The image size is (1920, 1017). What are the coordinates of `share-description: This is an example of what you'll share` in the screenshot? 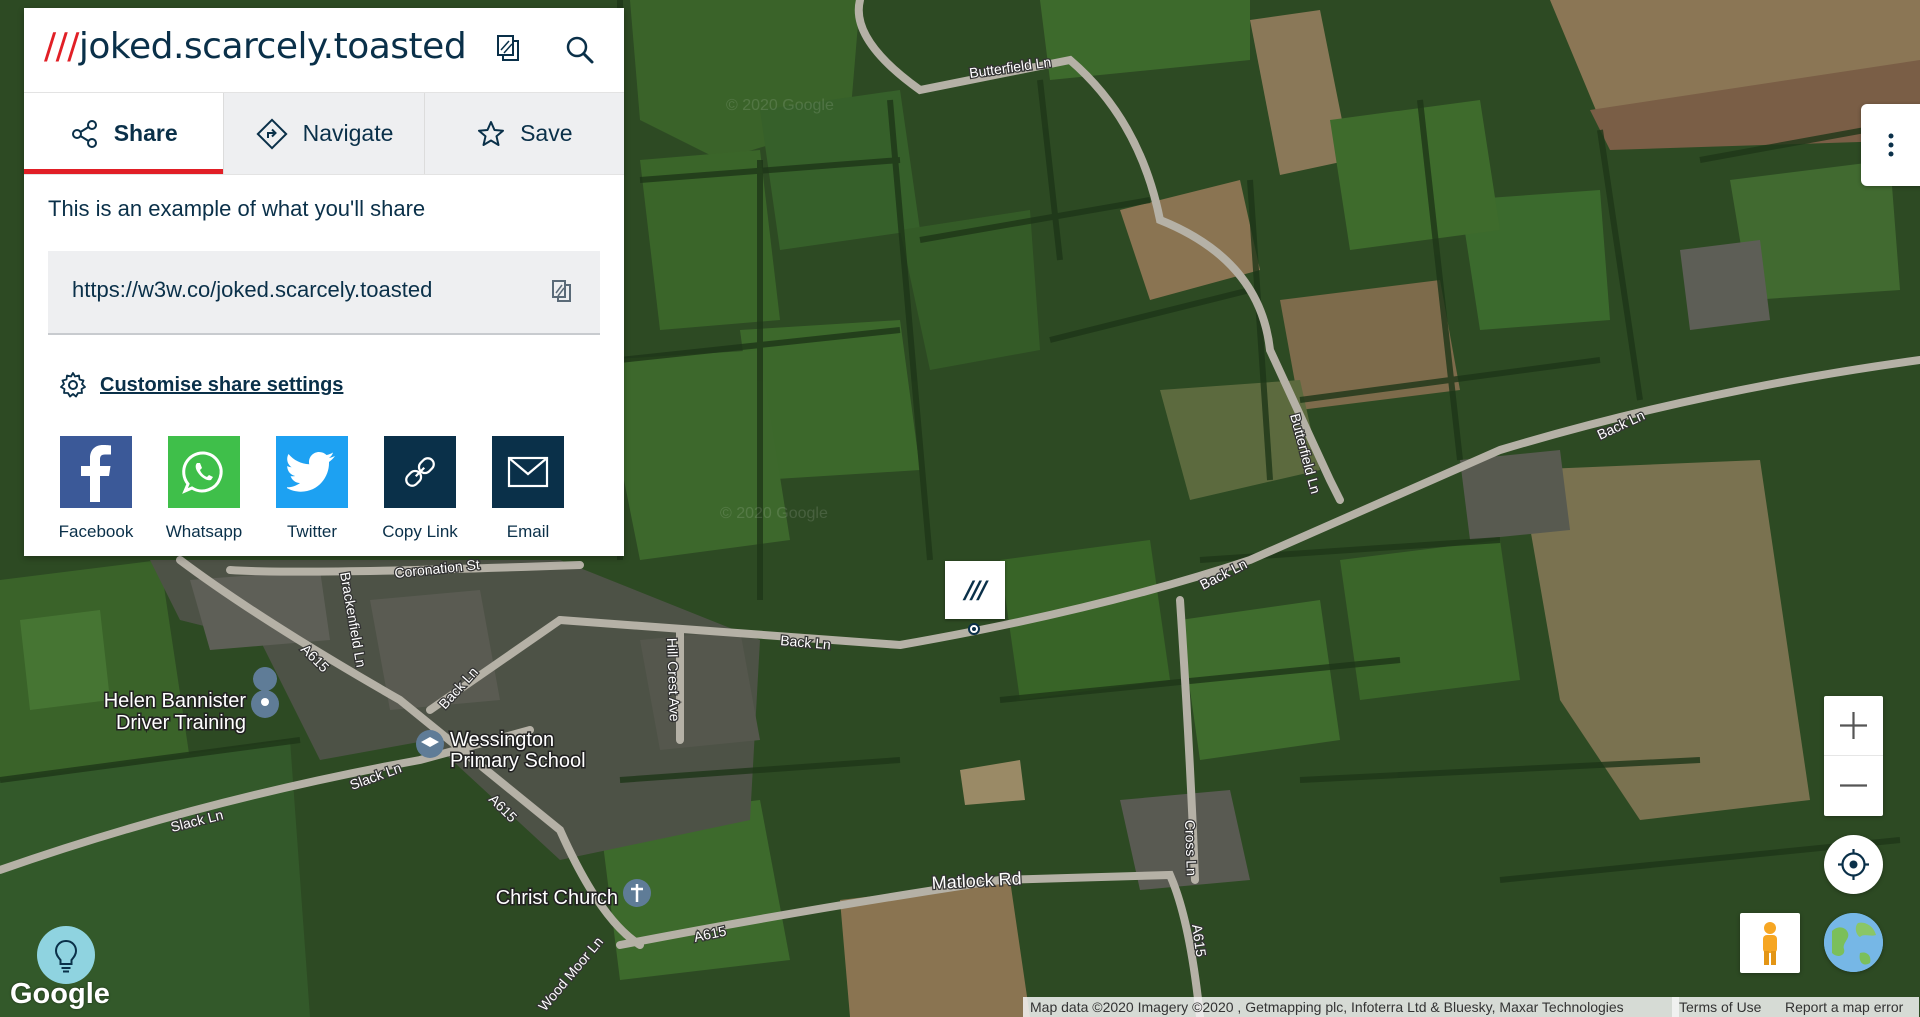 It's located at (237, 208).